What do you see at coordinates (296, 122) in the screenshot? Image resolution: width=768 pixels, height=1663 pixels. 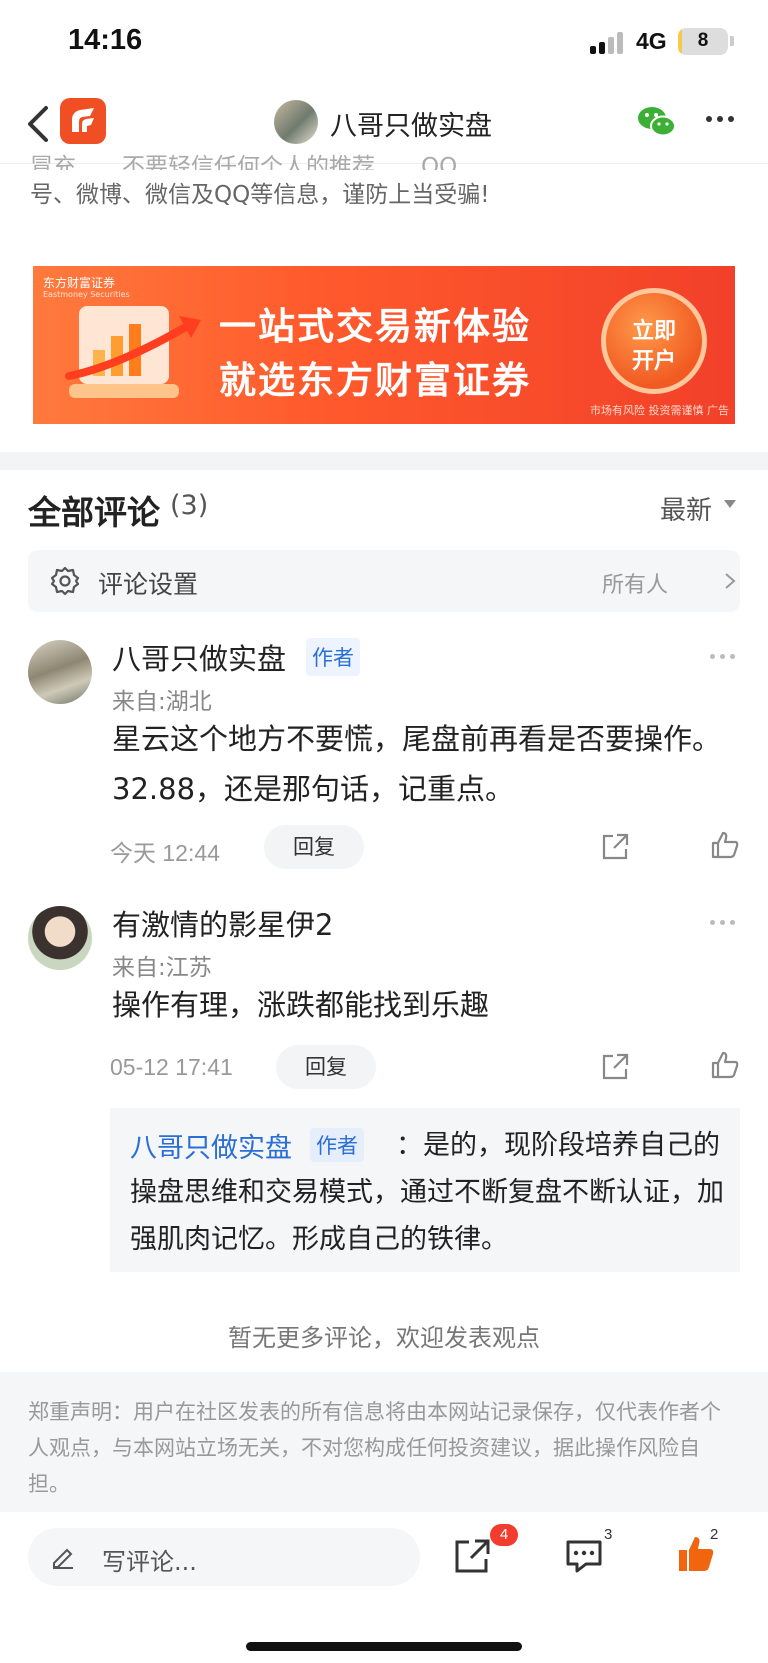 I see `author-avatar` at bounding box center [296, 122].